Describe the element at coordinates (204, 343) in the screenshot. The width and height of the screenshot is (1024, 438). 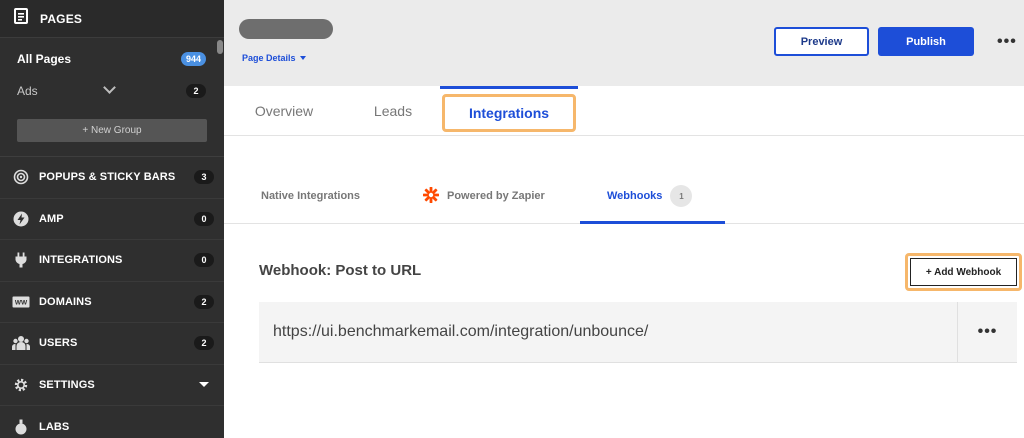
I see `users-count-badge: 2` at that location.